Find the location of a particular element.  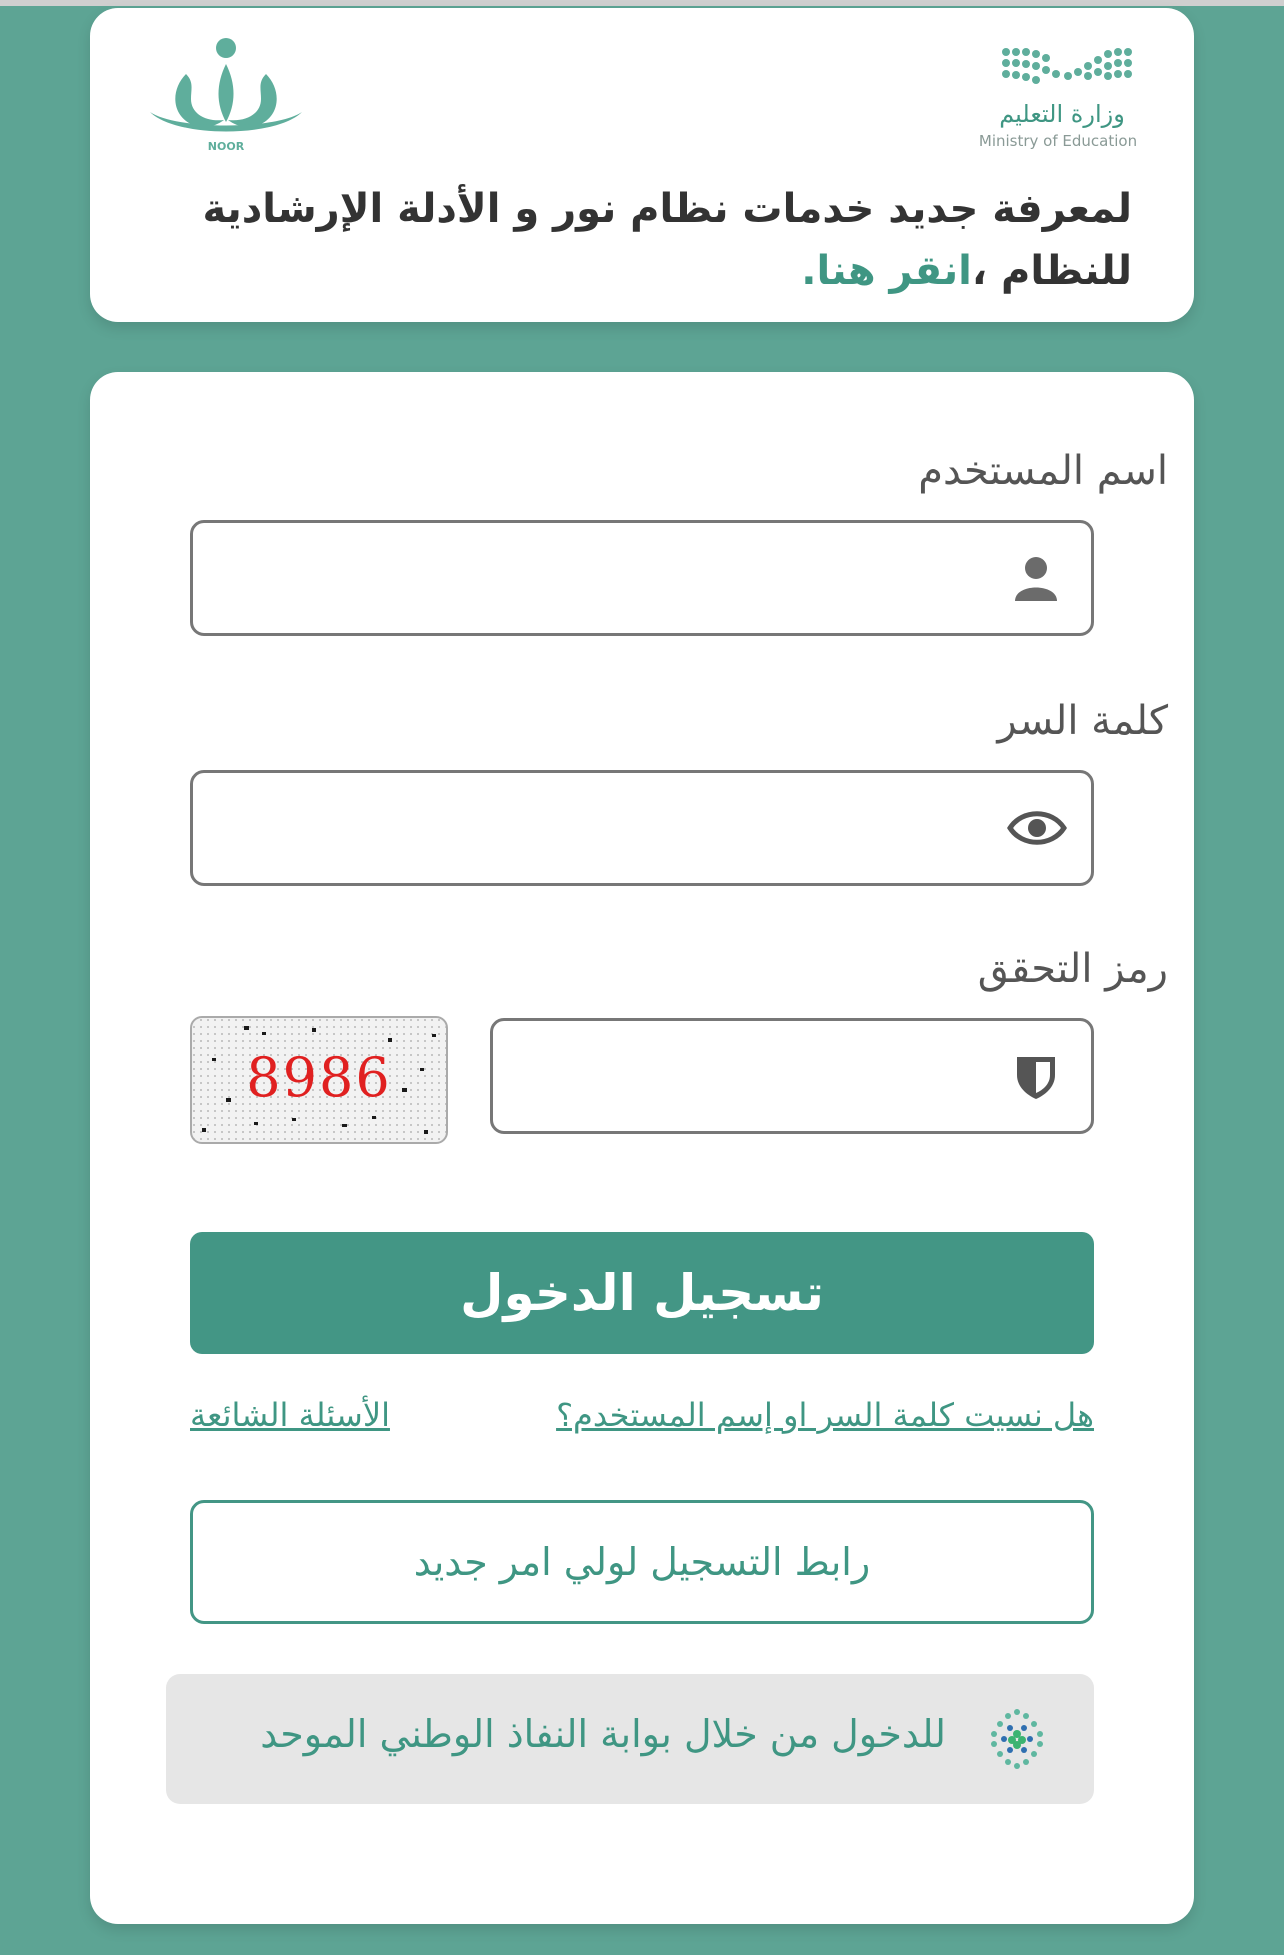

nafath-logo-icon is located at coordinates (1017, 1739).